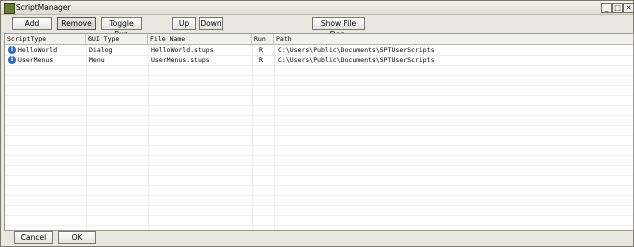 The width and height of the screenshot is (634, 247). Describe the element at coordinates (184, 23) in the screenshot. I see `up-button: Up` at that location.